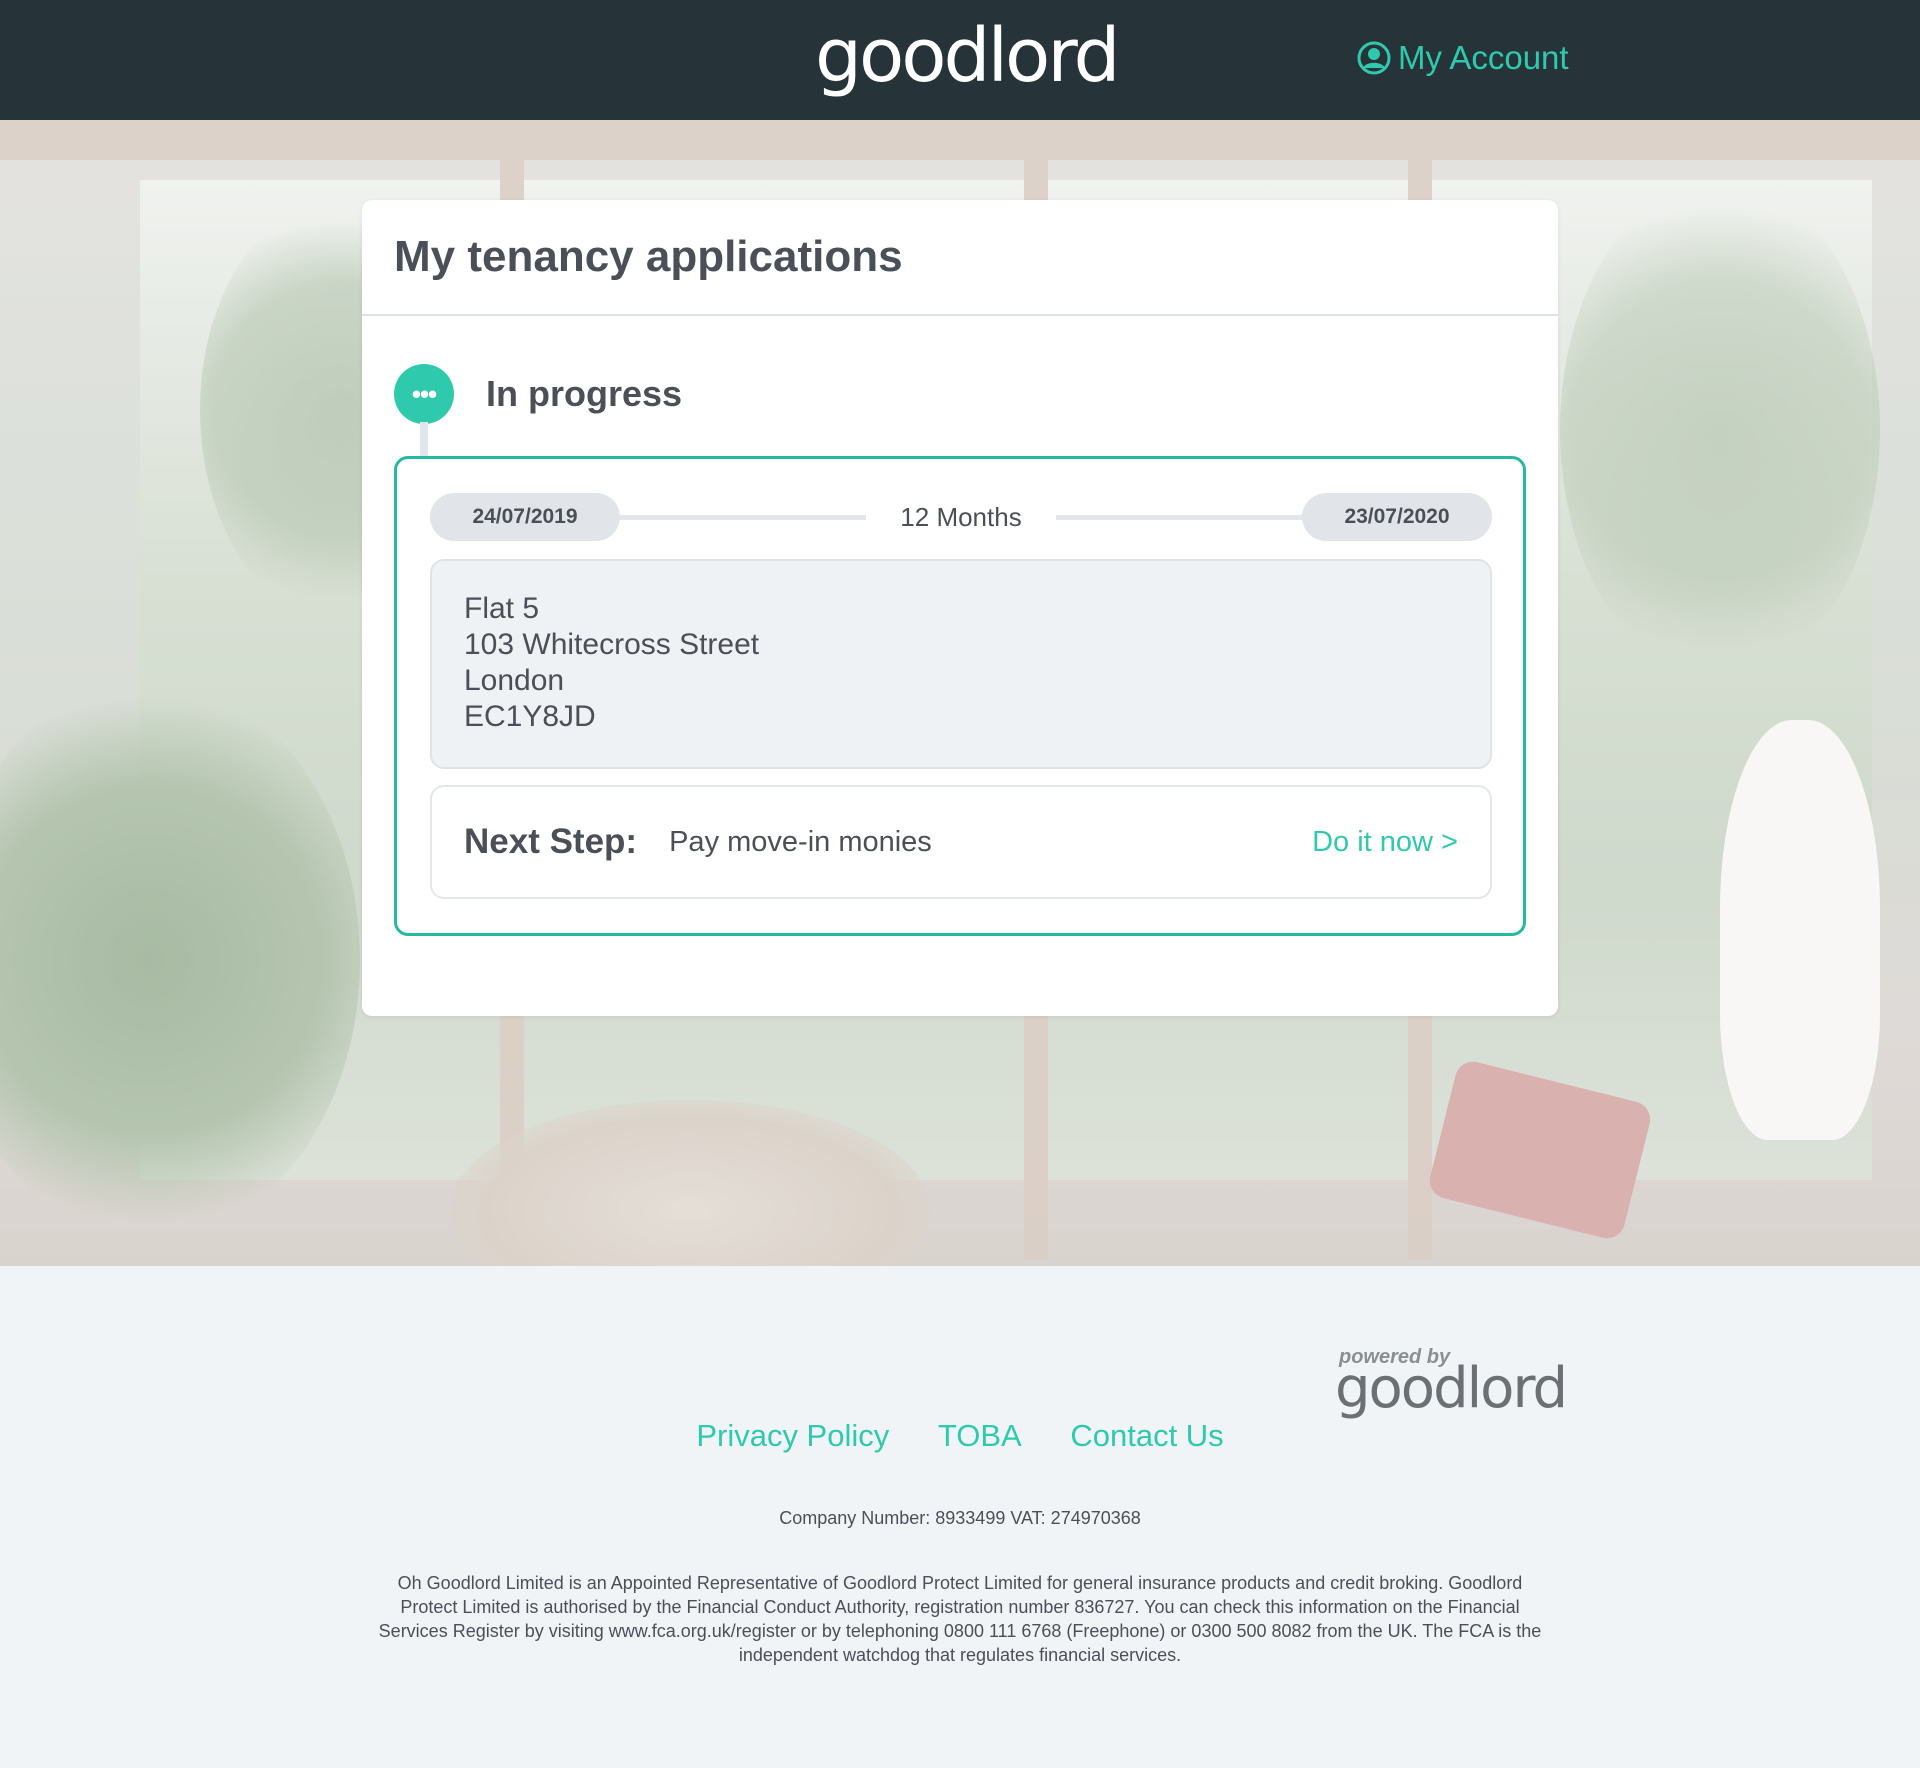 The height and width of the screenshot is (1768, 1920). What do you see at coordinates (1180, 517) in the screenshot?
I see `timeline-line-right` at bounding box center [1180, 517].